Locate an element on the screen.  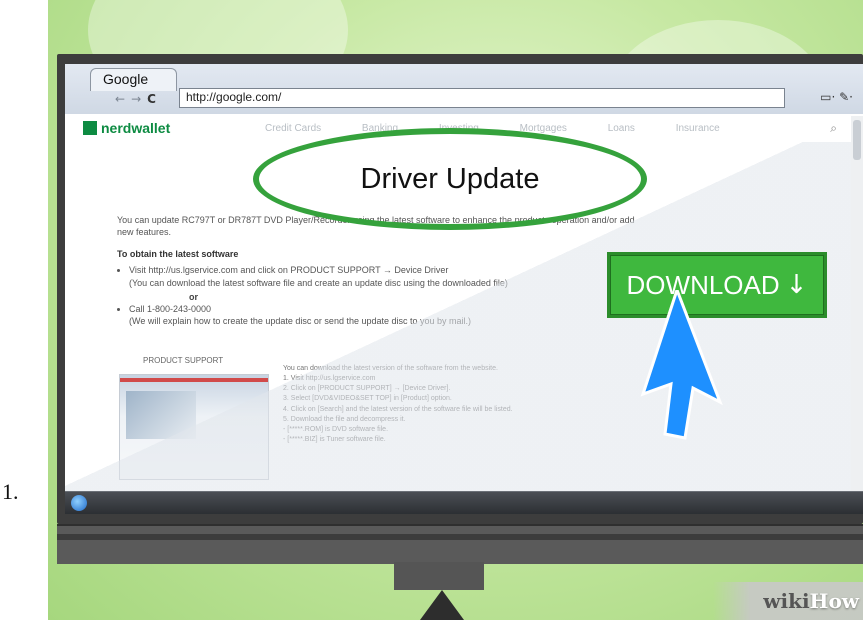
reload-icon: C is located at coordinates (154, 99).